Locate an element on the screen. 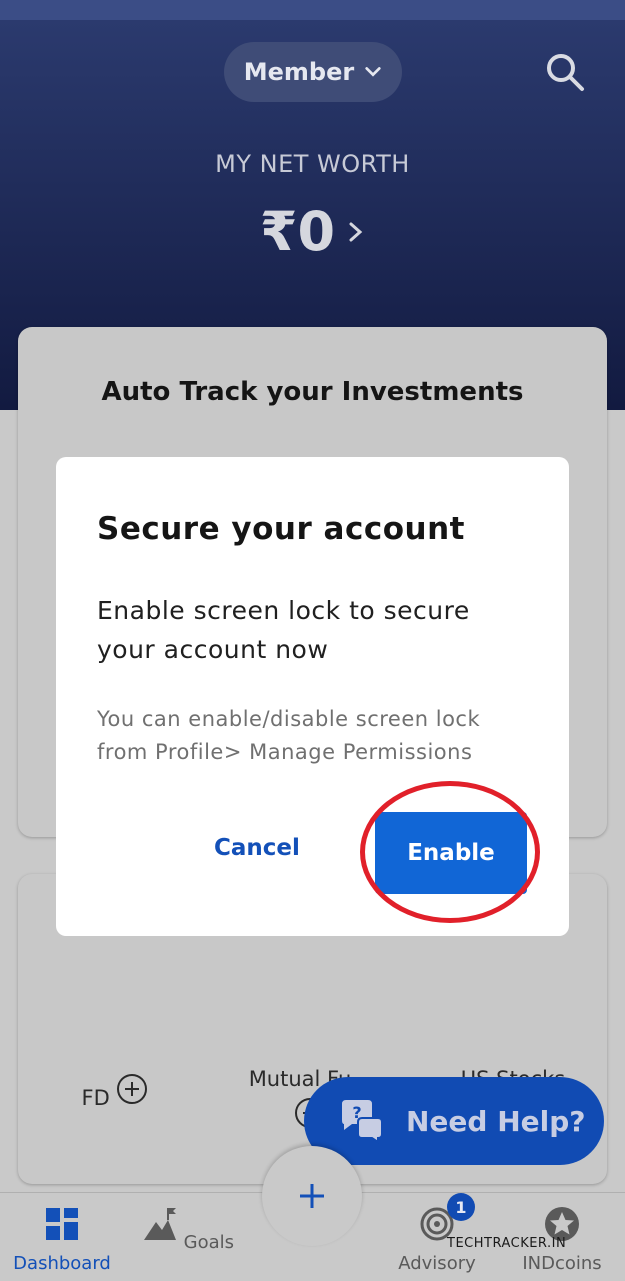 The image size is (625, 1281). track-item-label: FD is located at coordinates (95, 1098).